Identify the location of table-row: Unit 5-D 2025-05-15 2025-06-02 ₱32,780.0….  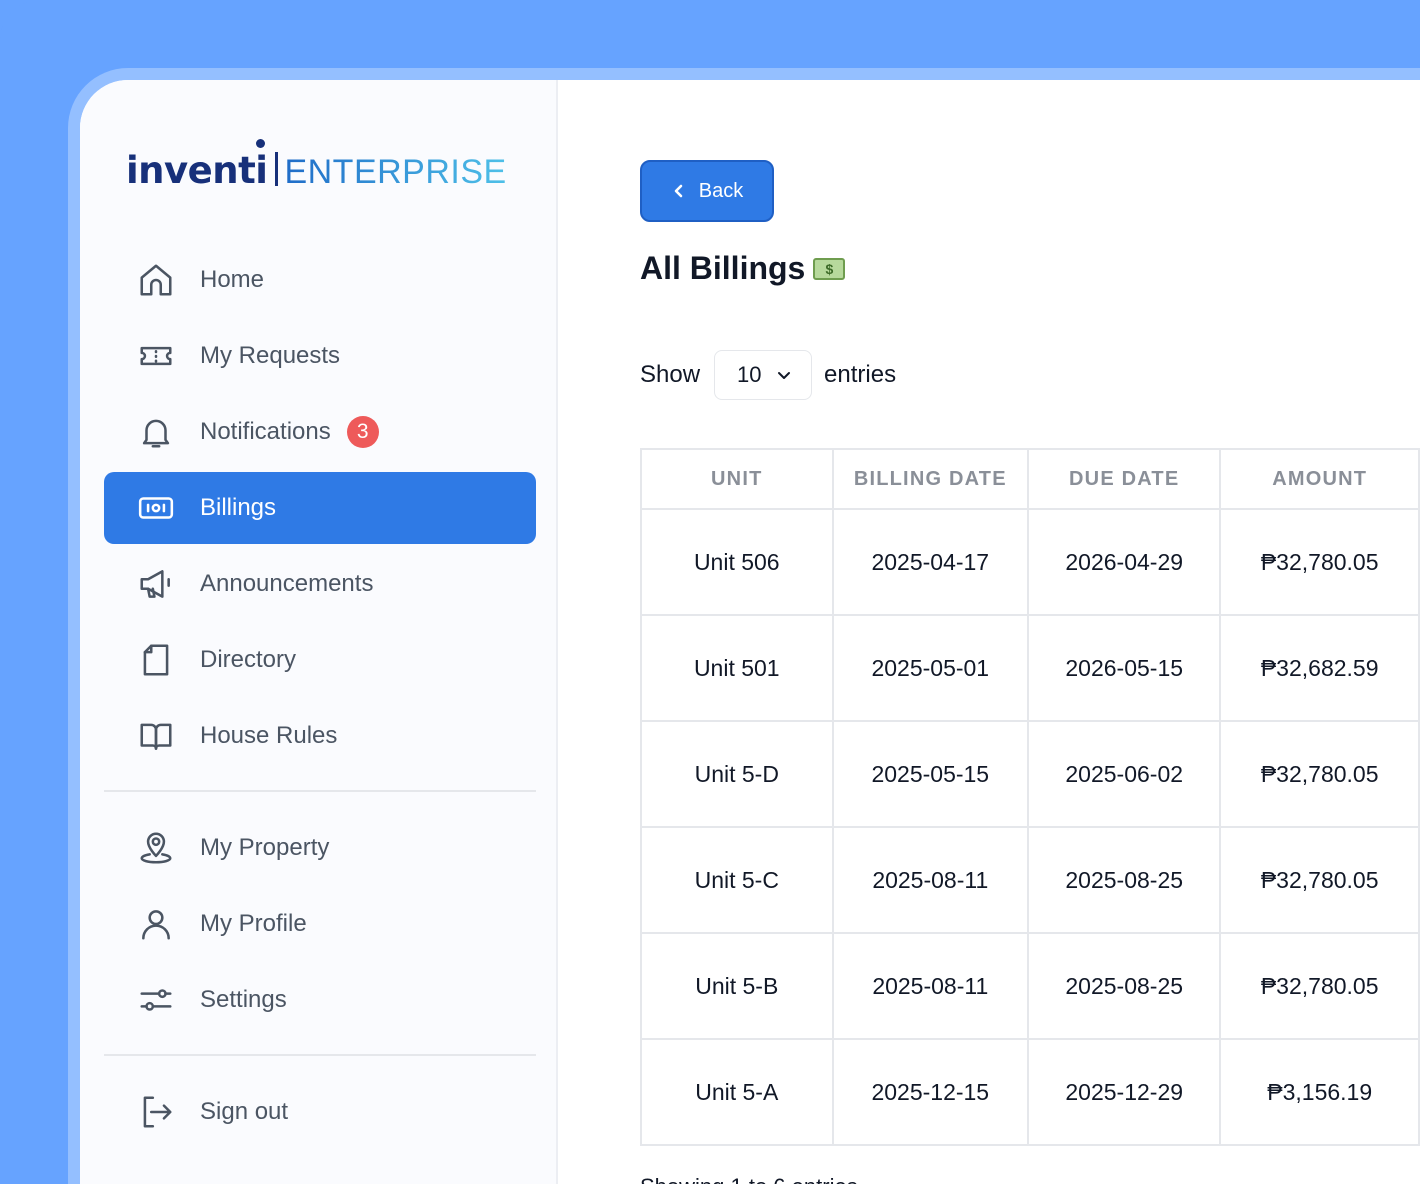
(1030, 774).